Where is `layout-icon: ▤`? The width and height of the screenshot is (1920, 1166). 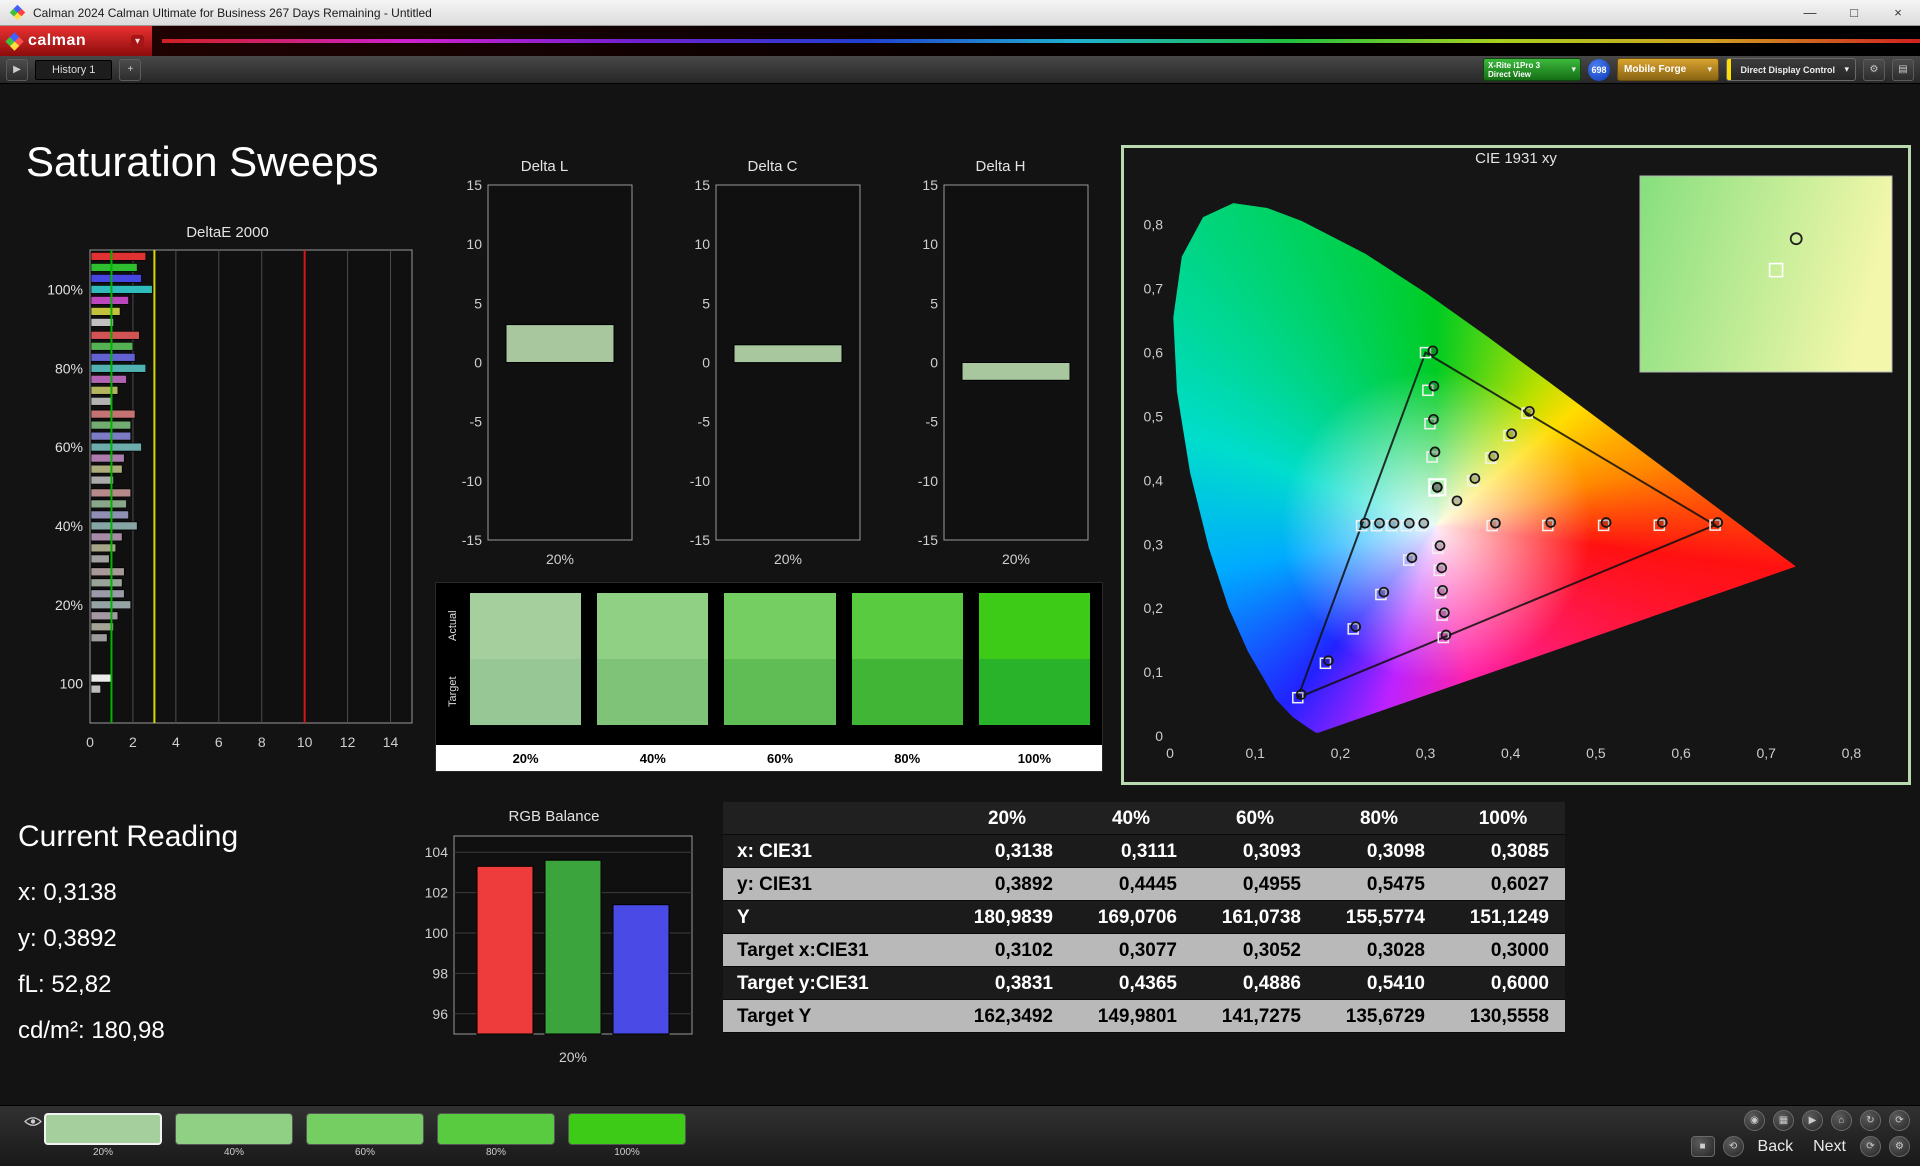 layout-icon: ▤ is located at coordinates (1903, 69).